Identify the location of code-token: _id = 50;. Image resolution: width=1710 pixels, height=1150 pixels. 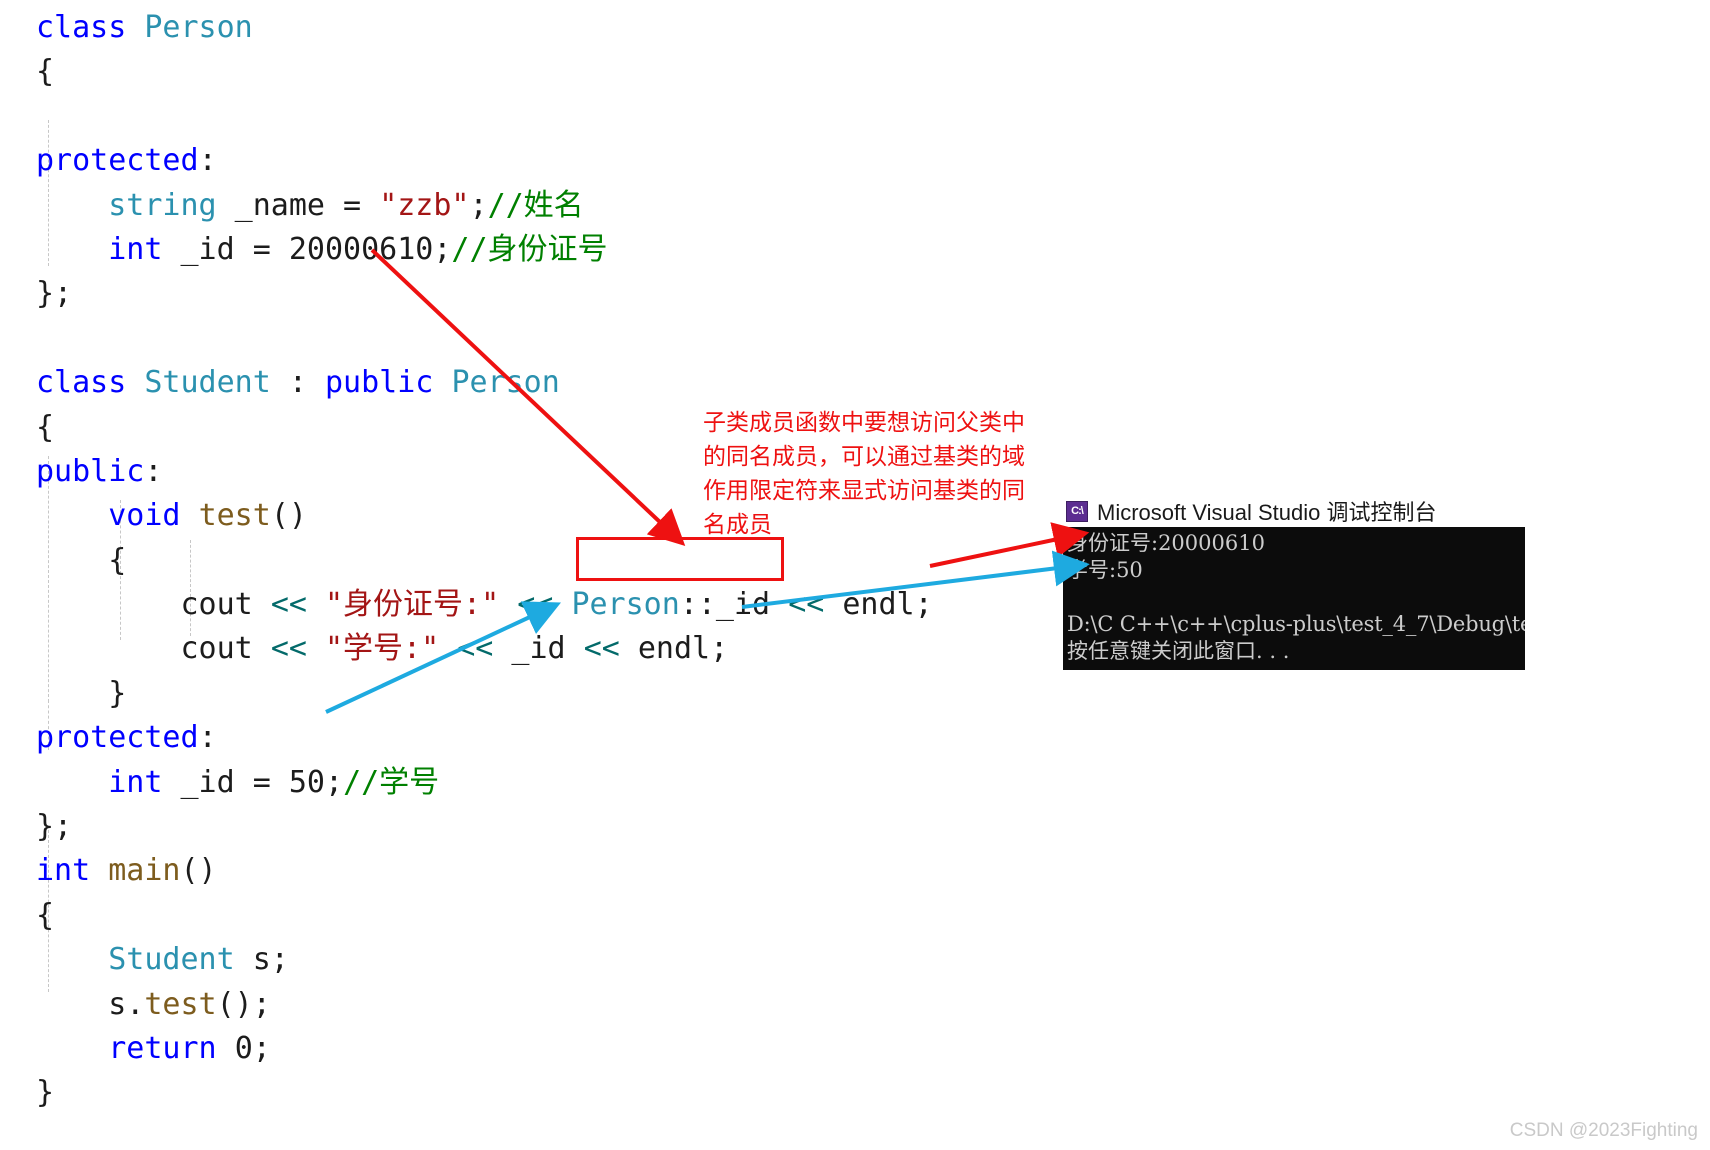
(253, 782).